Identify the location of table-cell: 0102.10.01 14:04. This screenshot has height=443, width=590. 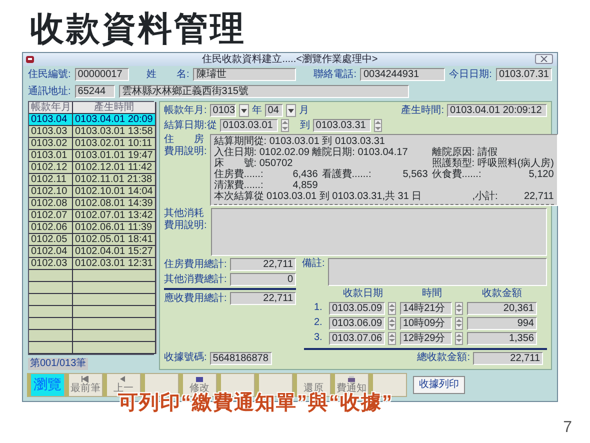
(114, 191).